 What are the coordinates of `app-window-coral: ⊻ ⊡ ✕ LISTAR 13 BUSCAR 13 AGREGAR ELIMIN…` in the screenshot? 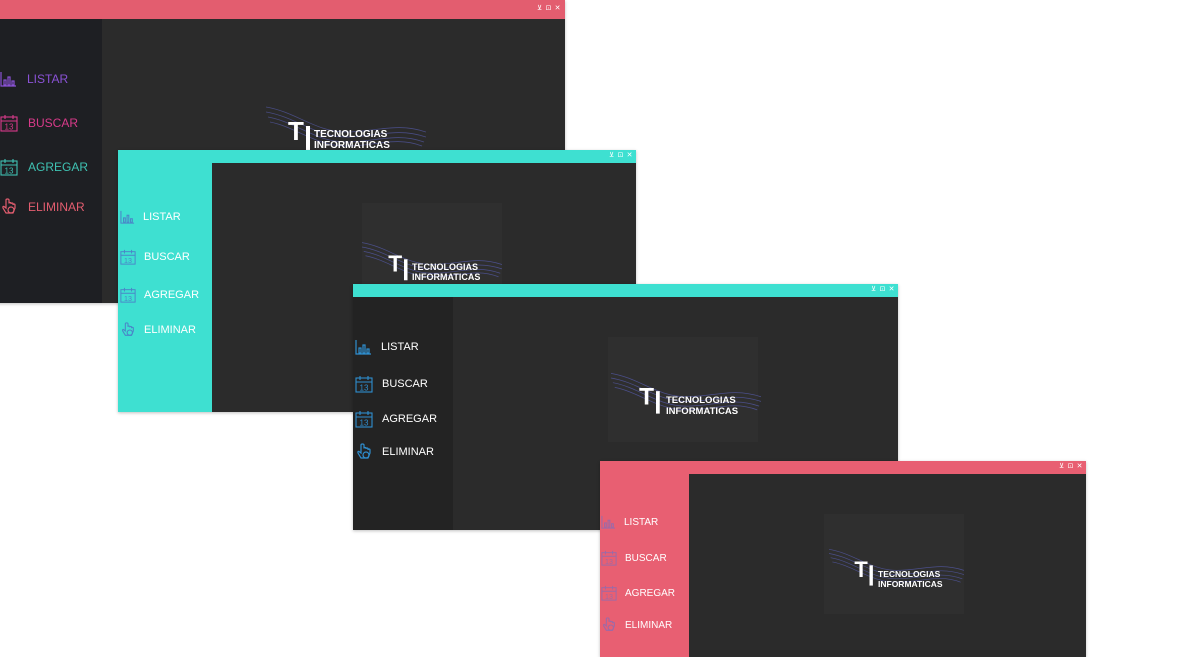 It's located at (843, 559).